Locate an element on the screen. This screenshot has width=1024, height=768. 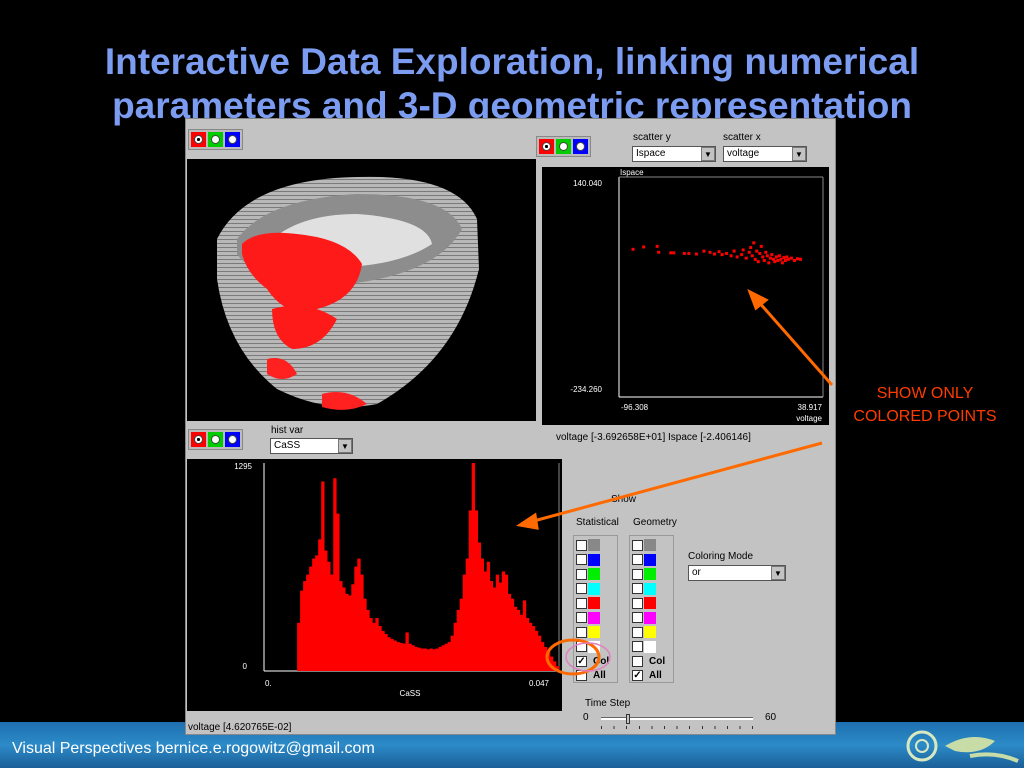
col-row: Col is located at coordinates (651, 661).